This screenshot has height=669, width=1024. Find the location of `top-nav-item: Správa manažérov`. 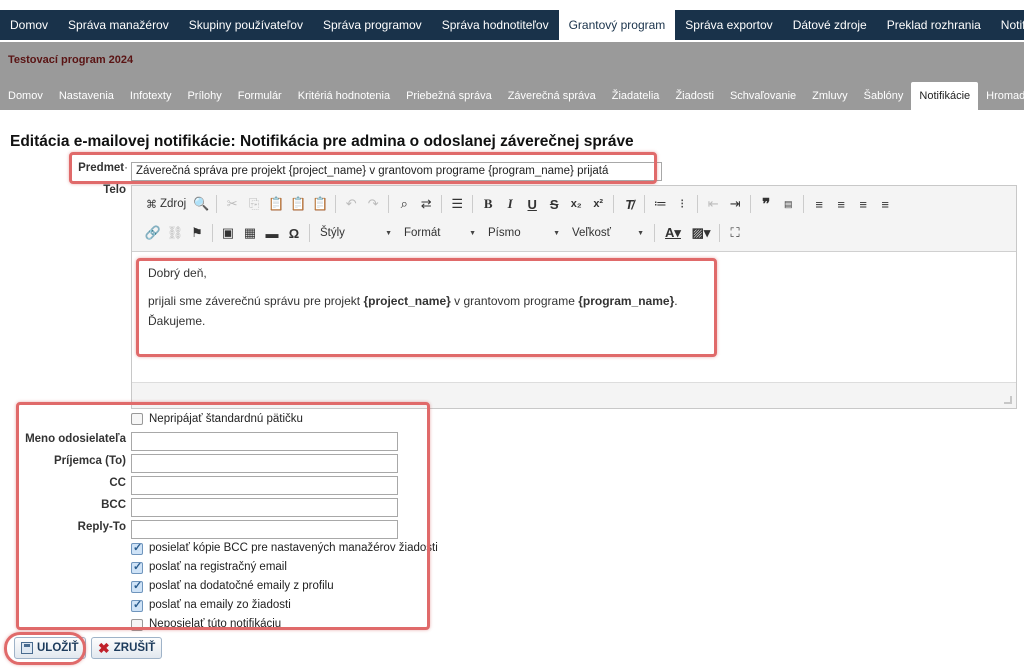

top-nav-item: Správa manažérov is located at coordinates (118, 25).